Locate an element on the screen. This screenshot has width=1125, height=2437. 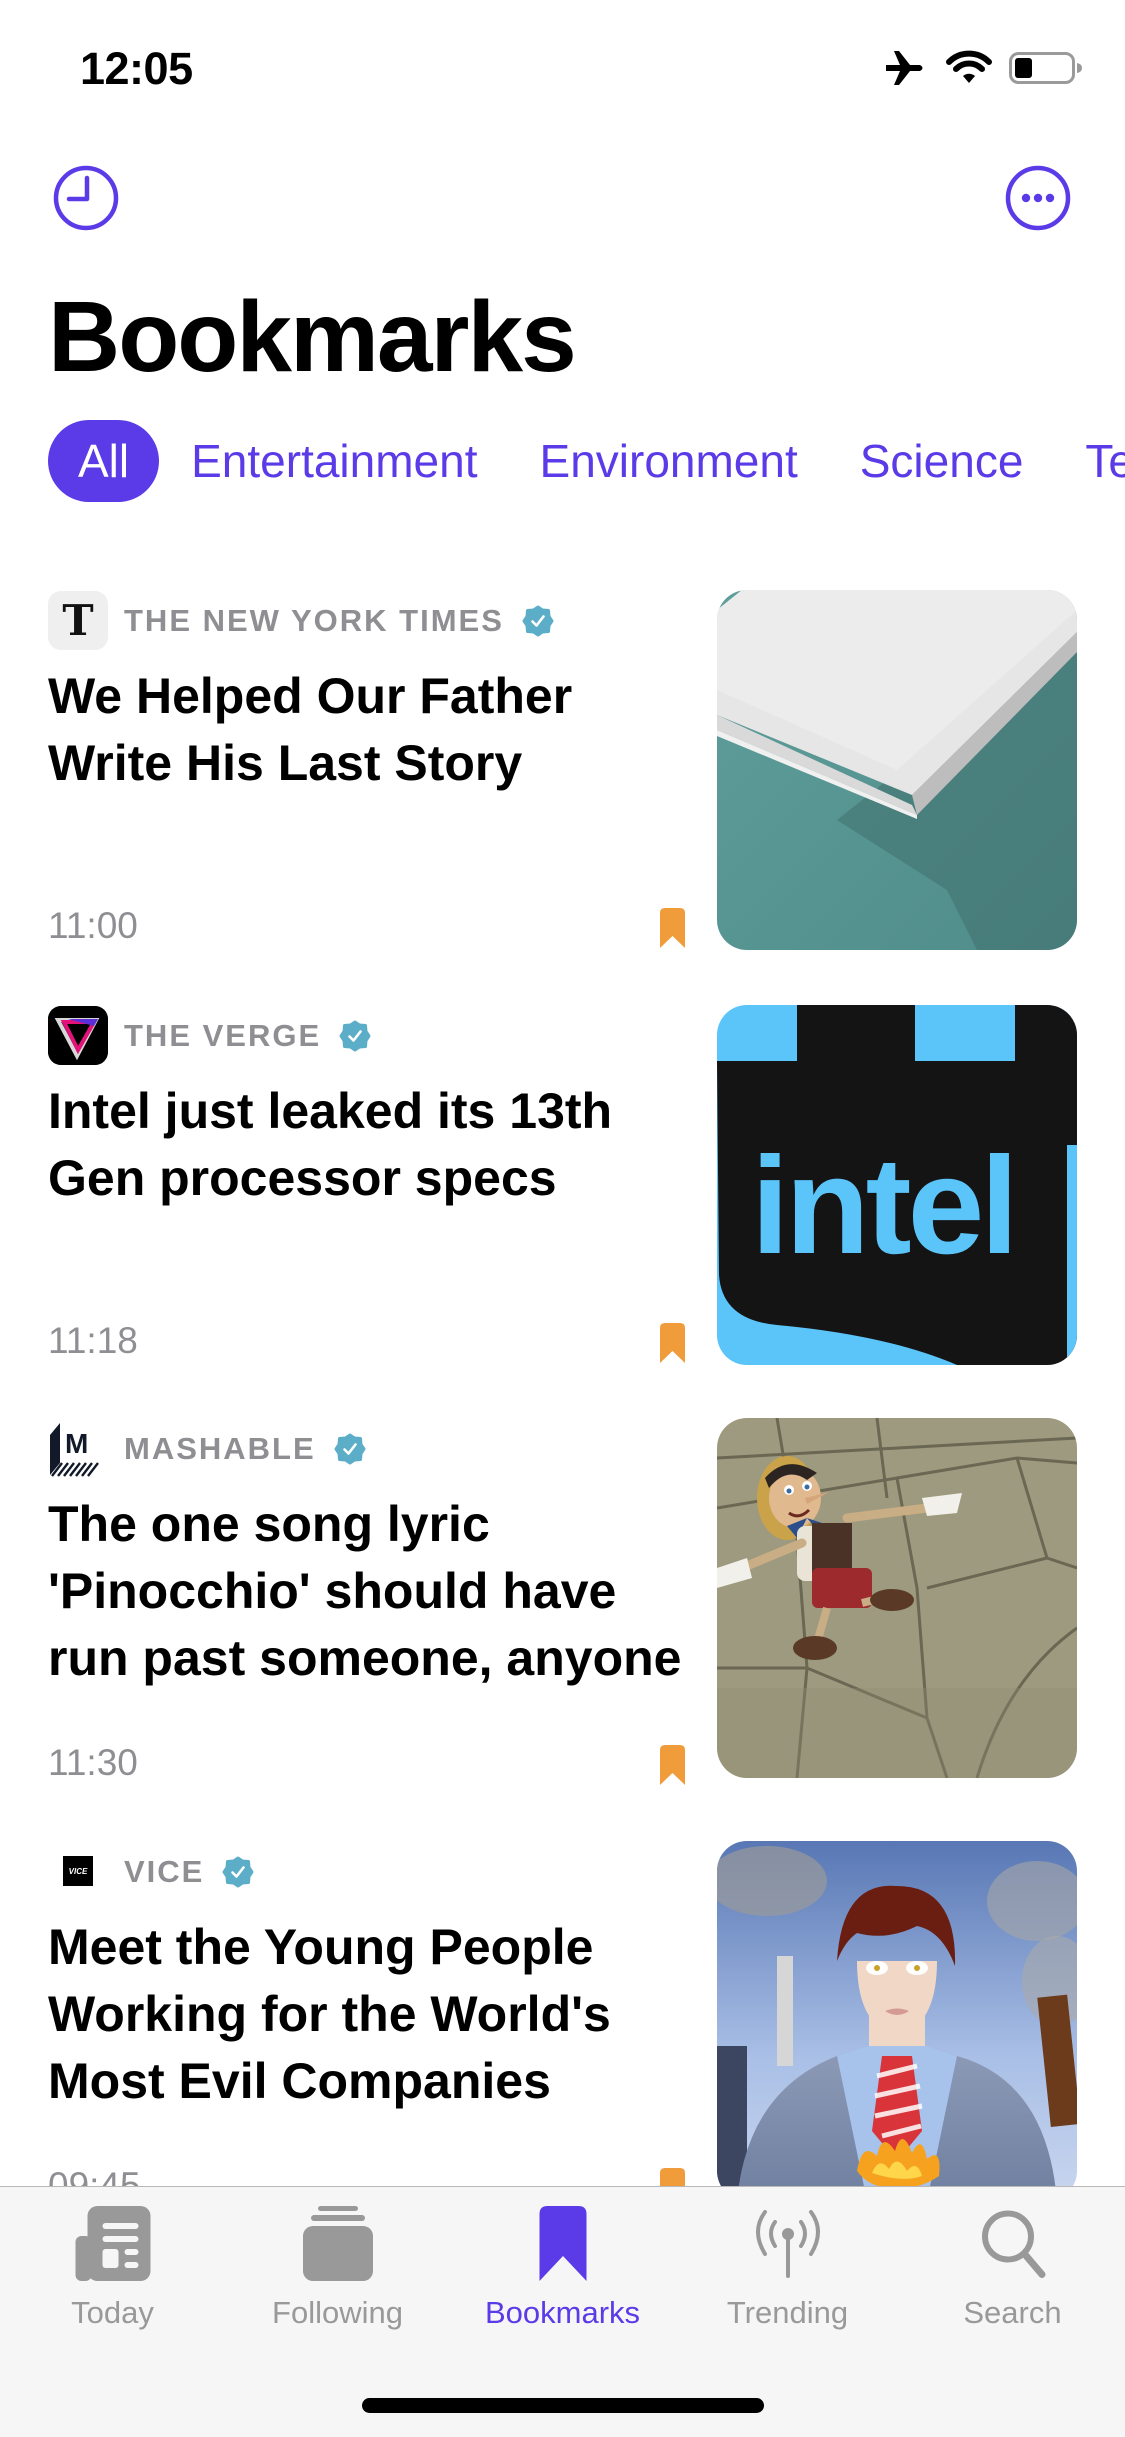
stack-icon is located at coordinates (337, 2243).